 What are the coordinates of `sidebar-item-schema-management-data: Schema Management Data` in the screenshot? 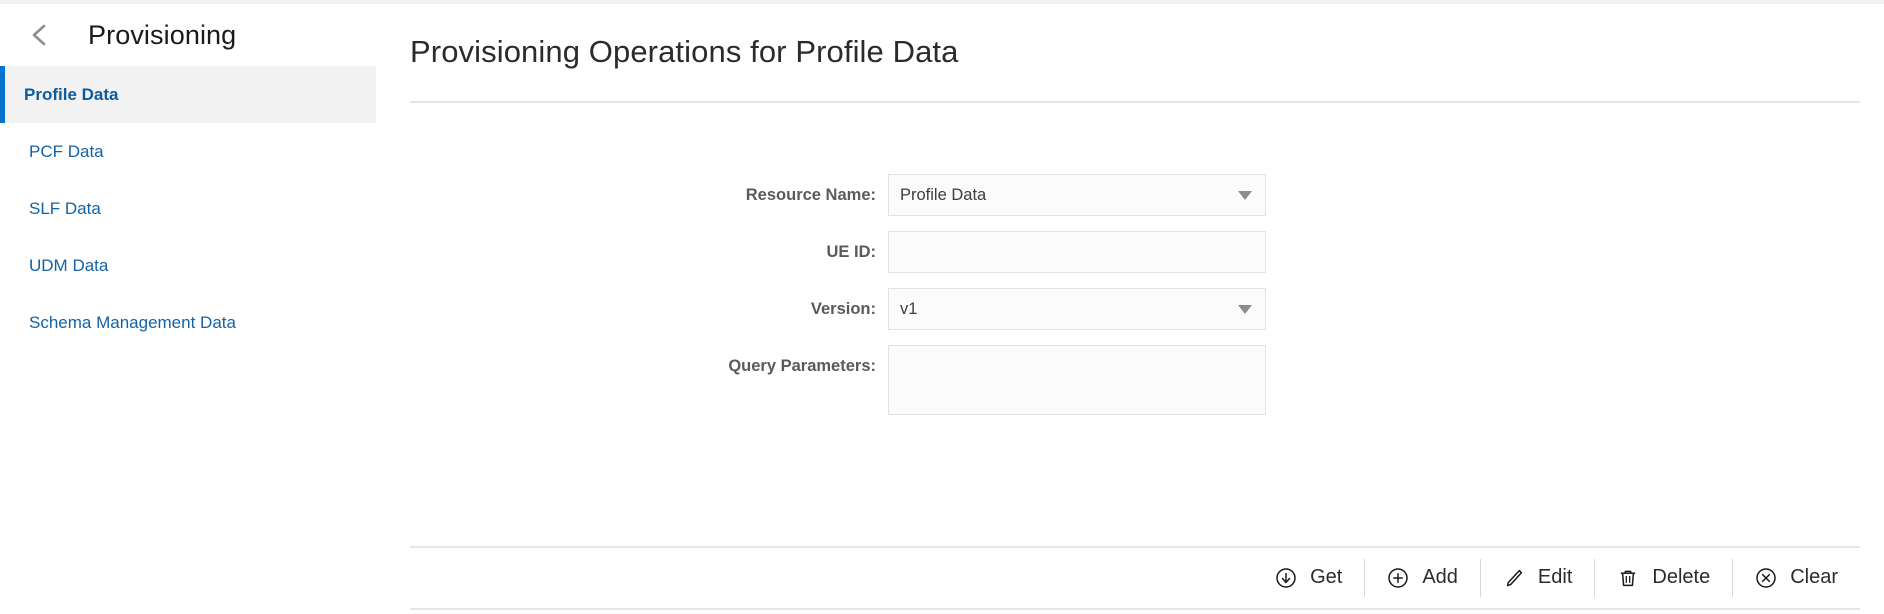 It's located at (188, 322).